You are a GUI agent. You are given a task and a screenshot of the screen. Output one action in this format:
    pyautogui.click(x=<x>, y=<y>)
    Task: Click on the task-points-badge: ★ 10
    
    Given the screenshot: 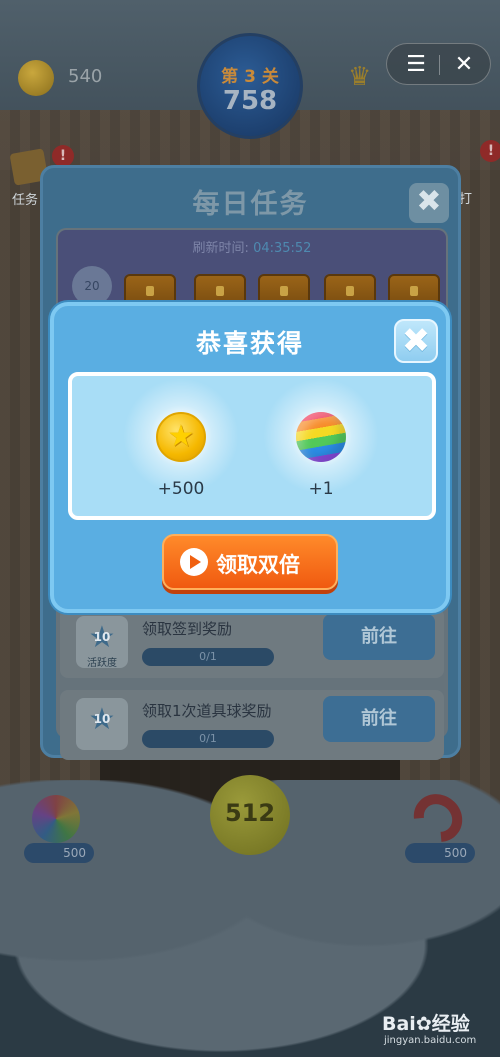 What is the action you would take?
    pyautogui.click(x=102, y=724)
    